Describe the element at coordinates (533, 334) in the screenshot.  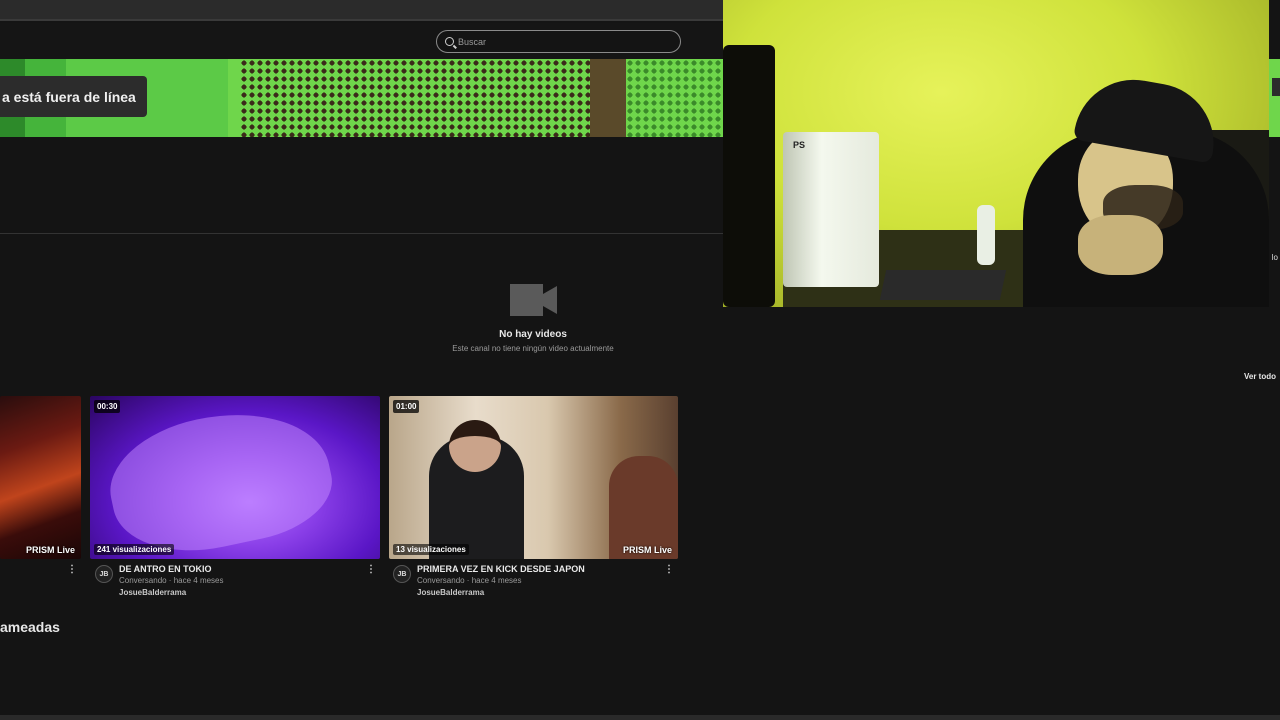
I see `empty-videos-title: No hay videos` at that location.